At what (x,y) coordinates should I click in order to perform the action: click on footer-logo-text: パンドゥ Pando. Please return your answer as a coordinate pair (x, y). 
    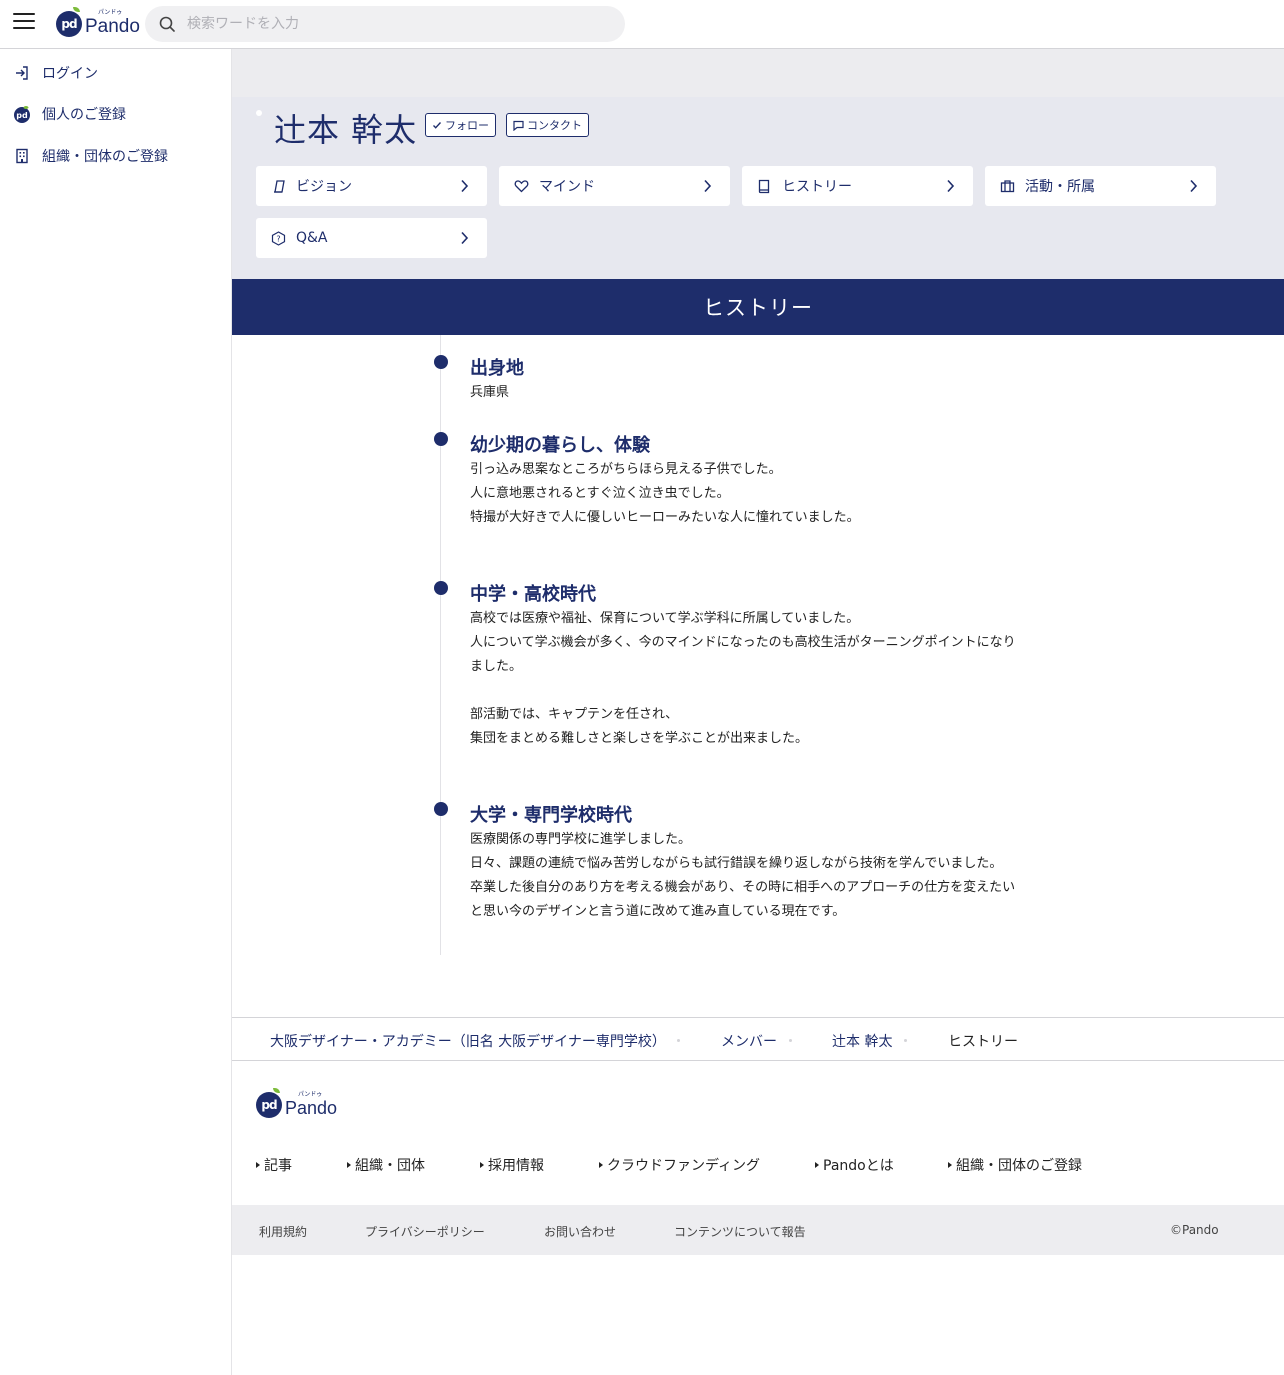
    Looking at the image, I should click on (311, 1105).